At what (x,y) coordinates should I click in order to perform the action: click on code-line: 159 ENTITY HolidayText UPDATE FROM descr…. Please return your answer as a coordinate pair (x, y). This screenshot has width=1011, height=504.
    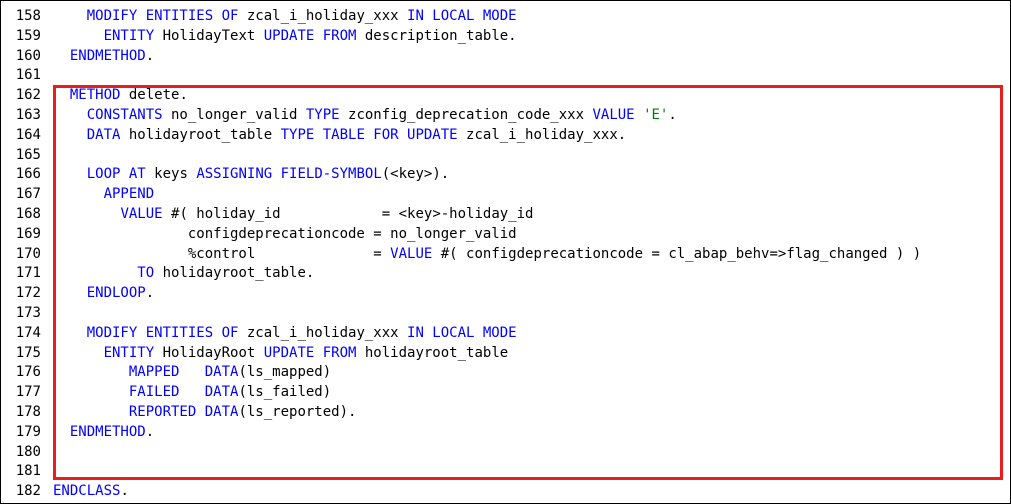
    Looking at the image, I should click on (505, 37).